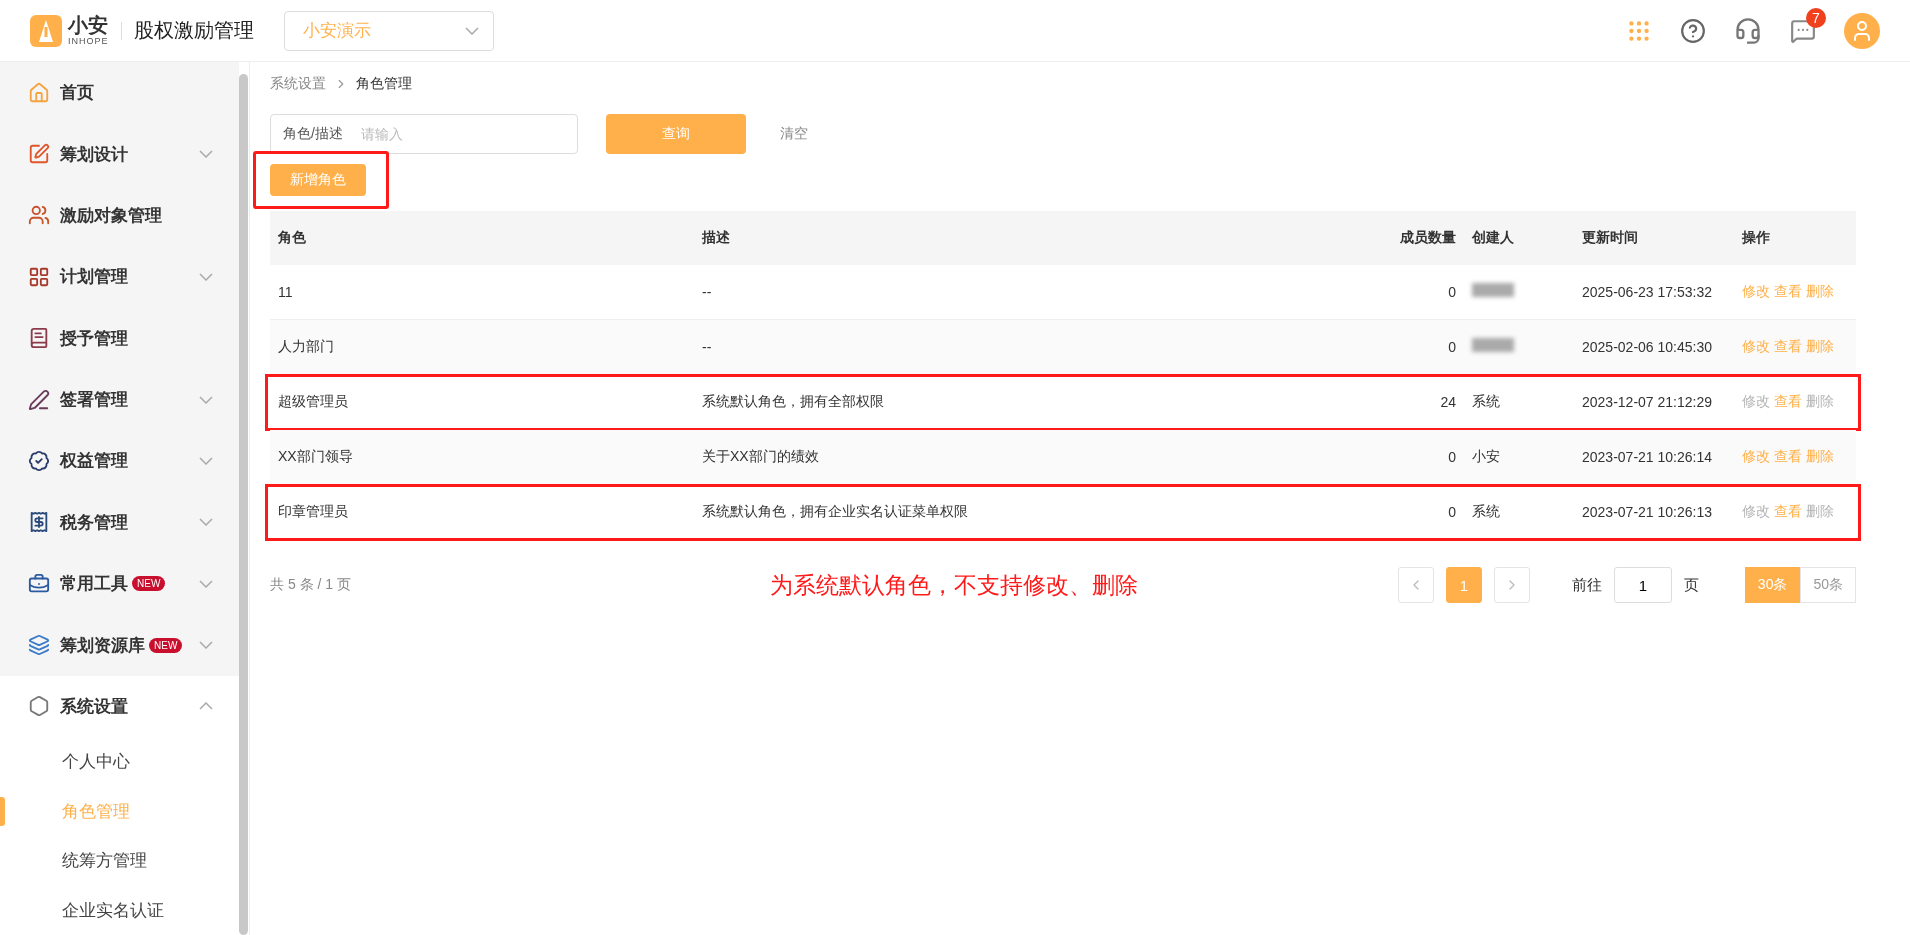  I want to click on table-cell-text: 2025-02-06 10:45:30, so click(1647, 347).